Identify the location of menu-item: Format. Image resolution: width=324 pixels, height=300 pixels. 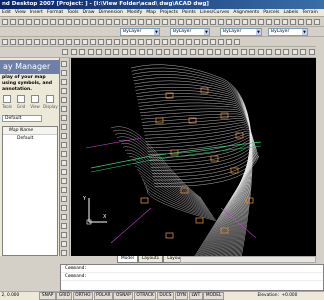
(55, 13).